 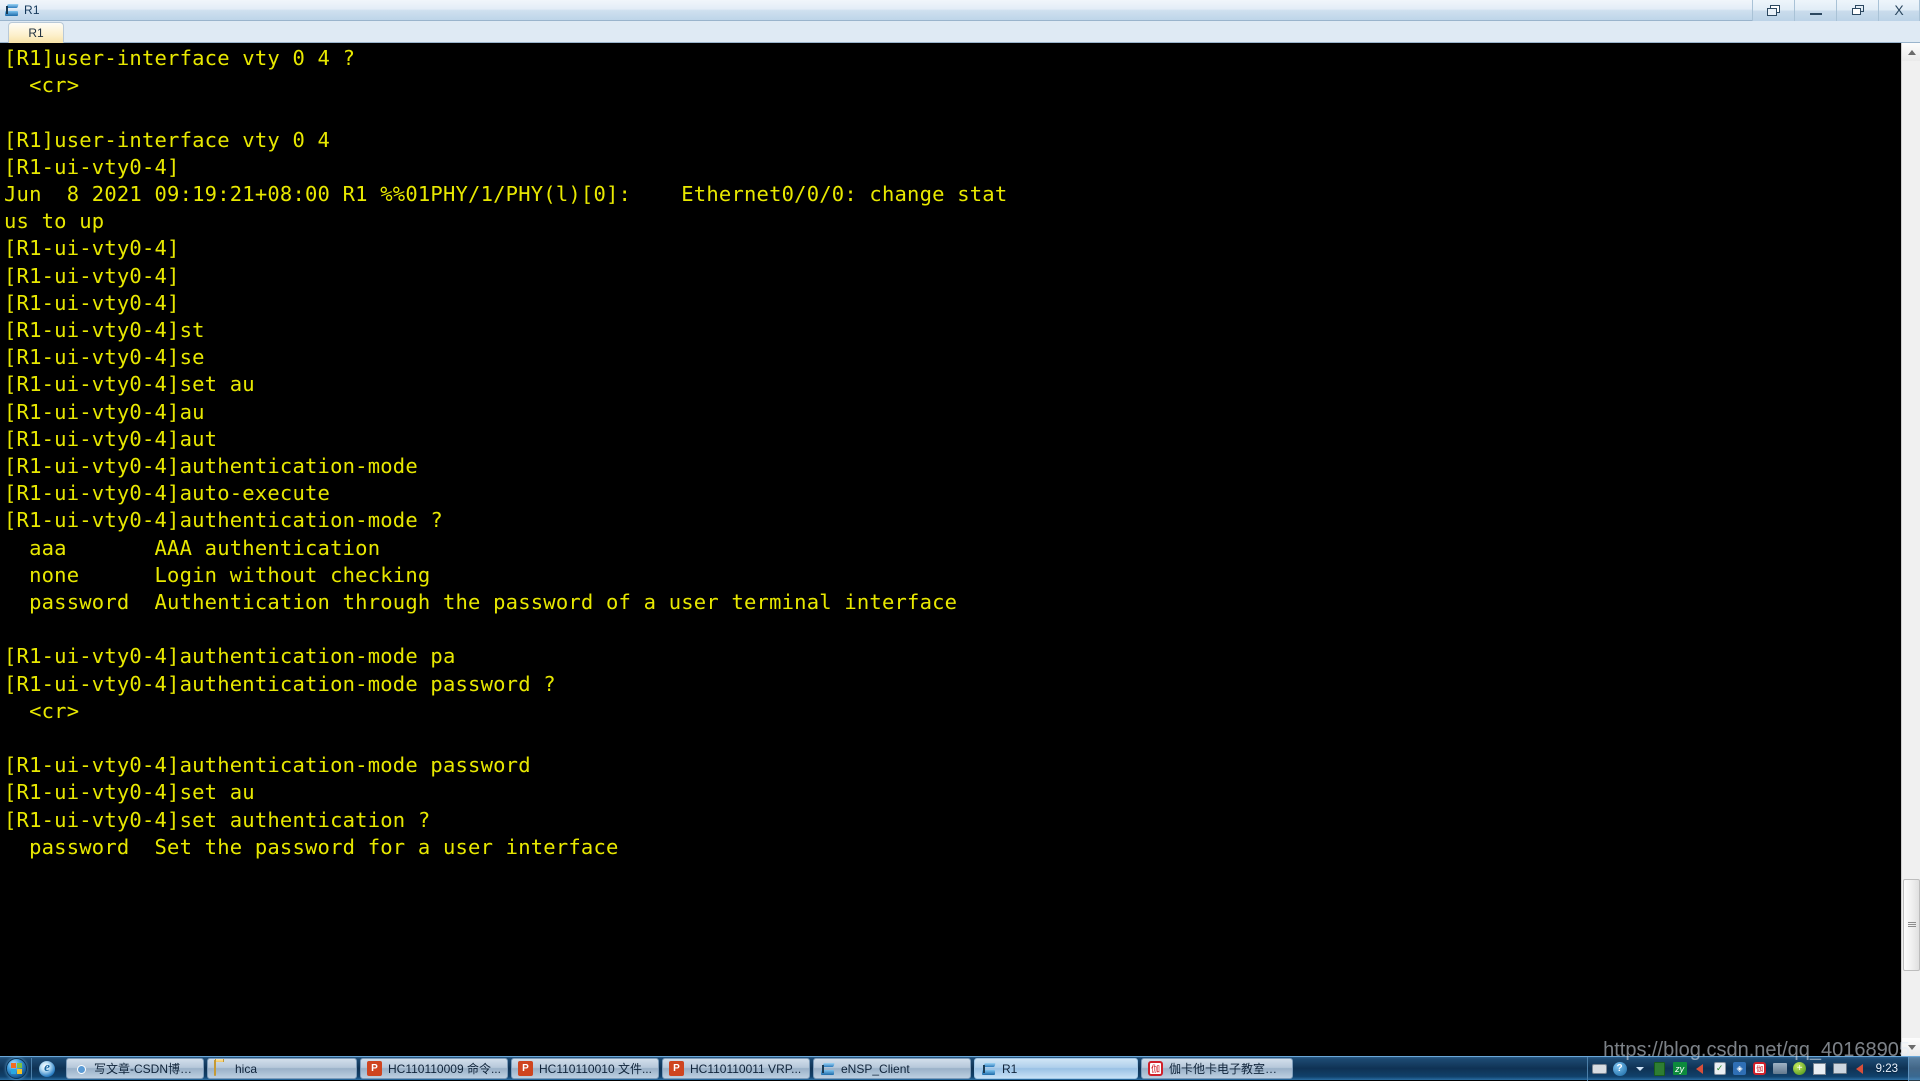 I want to click on usb-icon, so click(x=1660, y=1069).